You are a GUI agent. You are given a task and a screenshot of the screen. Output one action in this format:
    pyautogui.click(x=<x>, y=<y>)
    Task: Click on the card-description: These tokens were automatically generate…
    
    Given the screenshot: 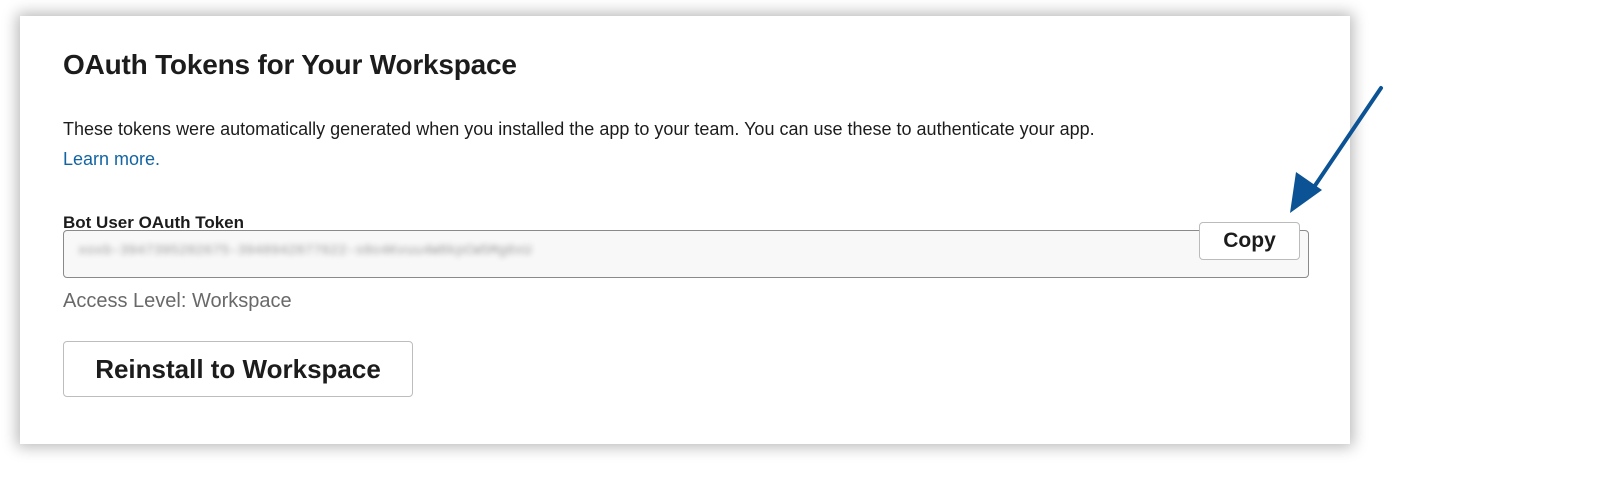 What is the action you would take?
    pyautogui.click(x=678, y=144)
    